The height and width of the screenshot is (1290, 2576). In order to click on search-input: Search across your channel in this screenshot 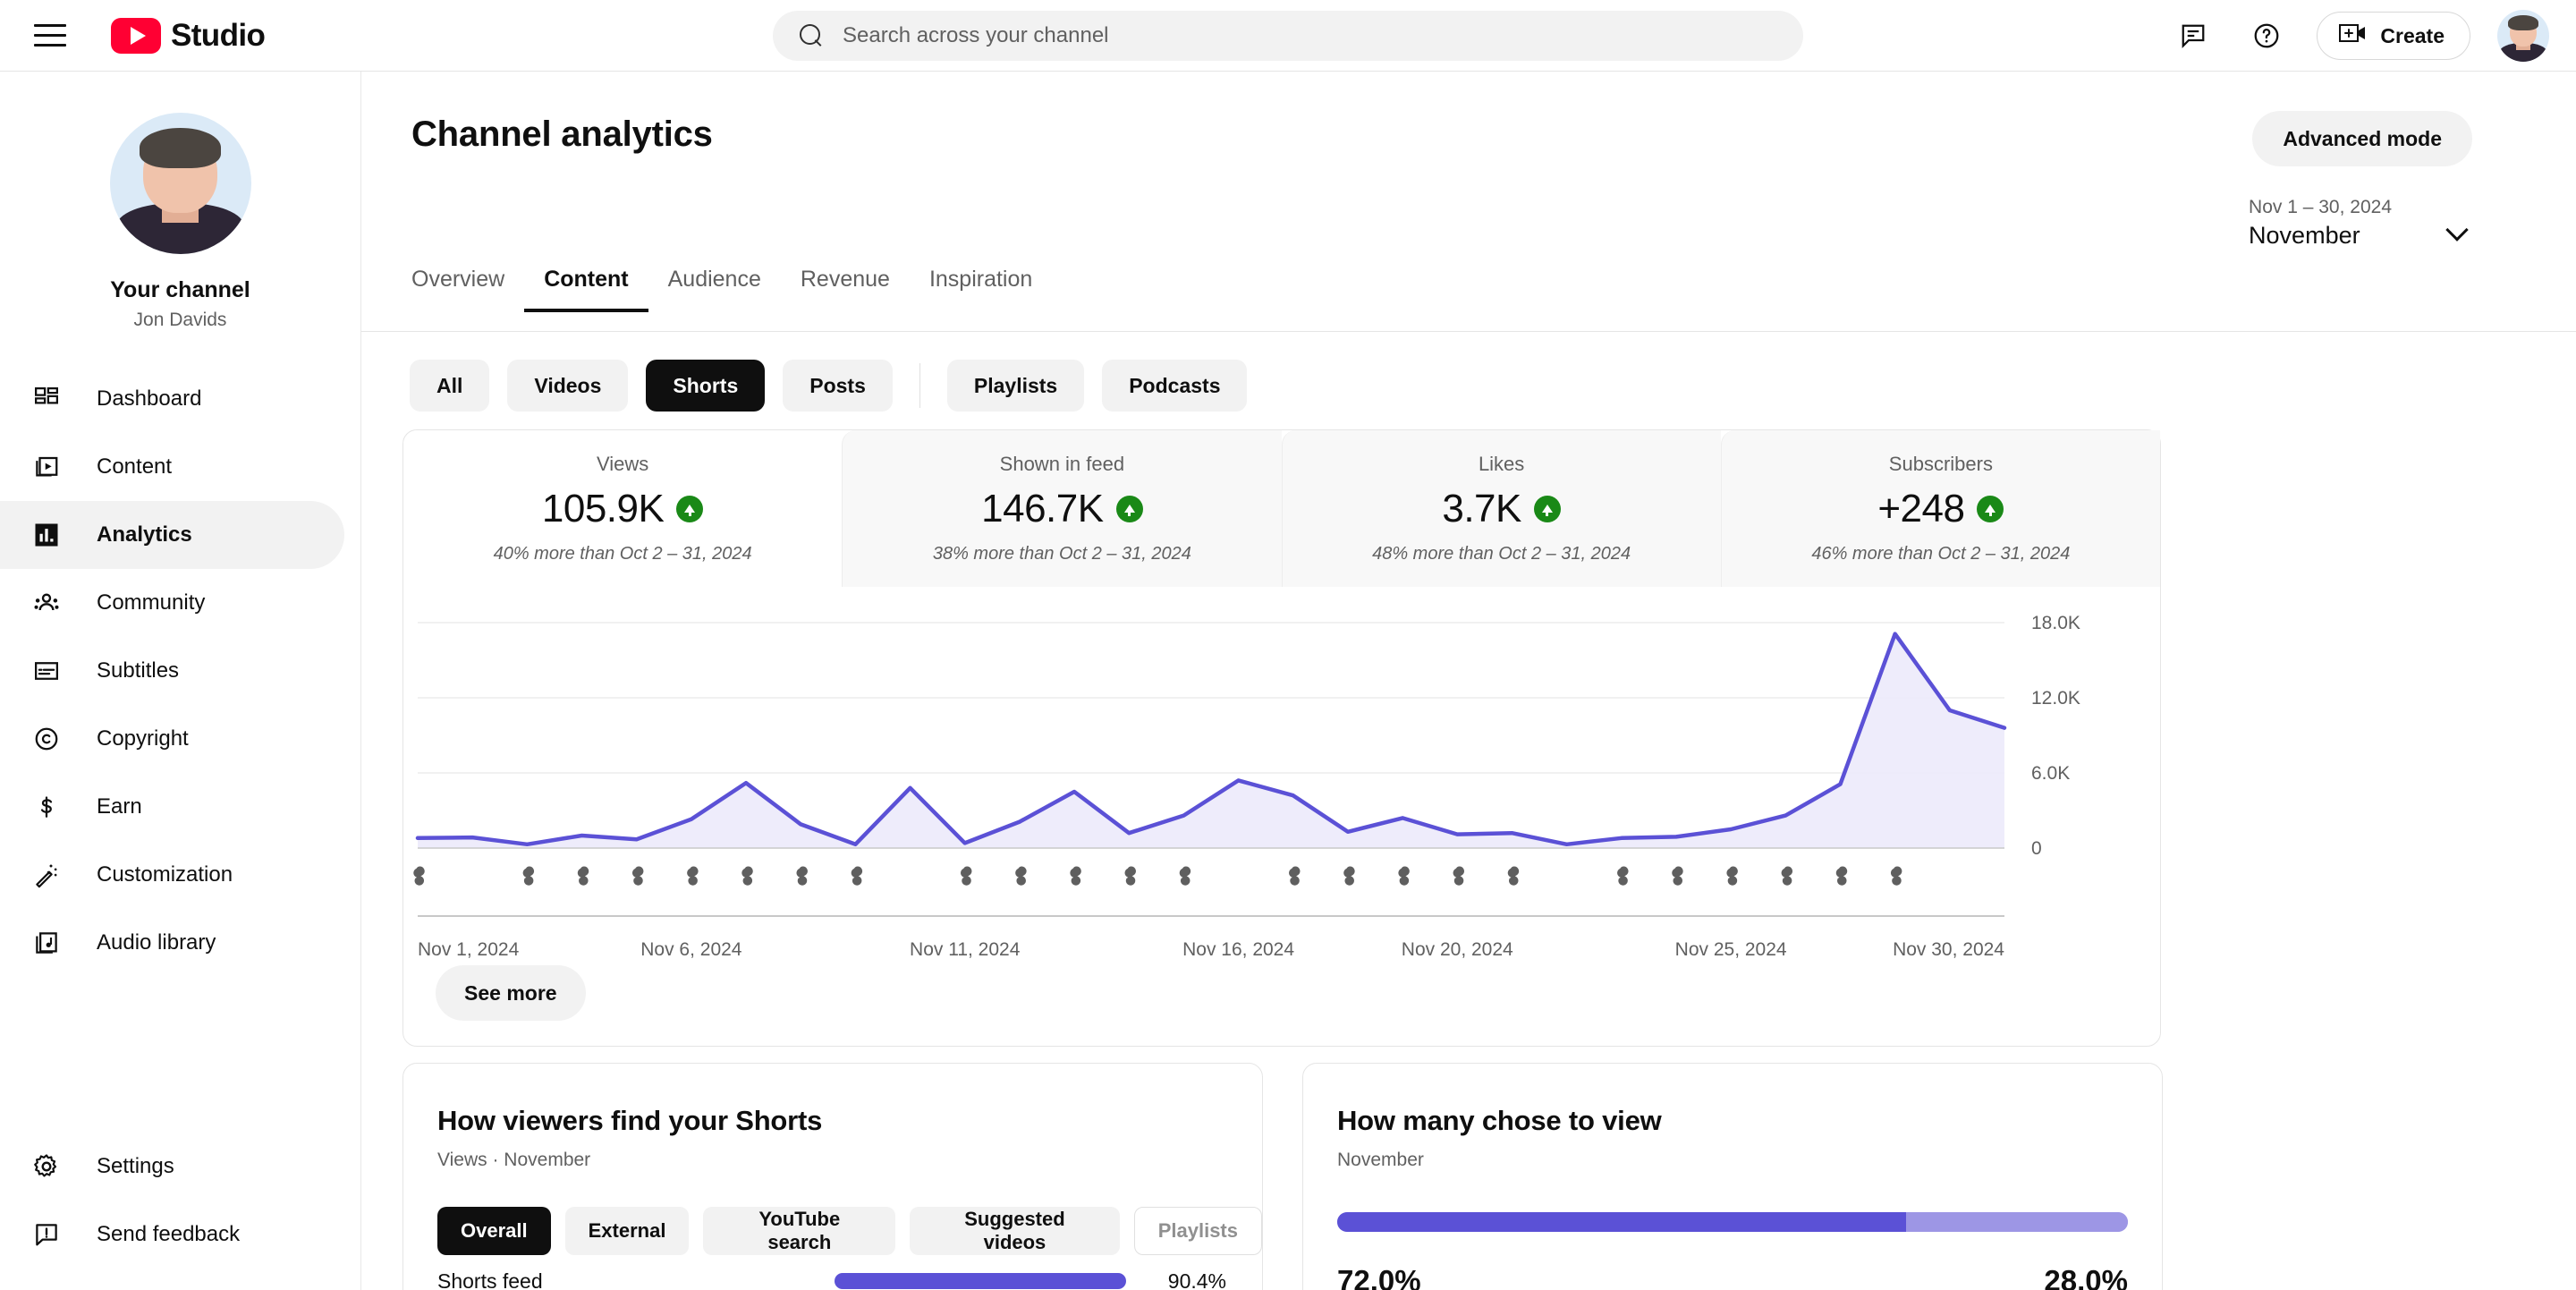, I will do `click(1288, 36)`.